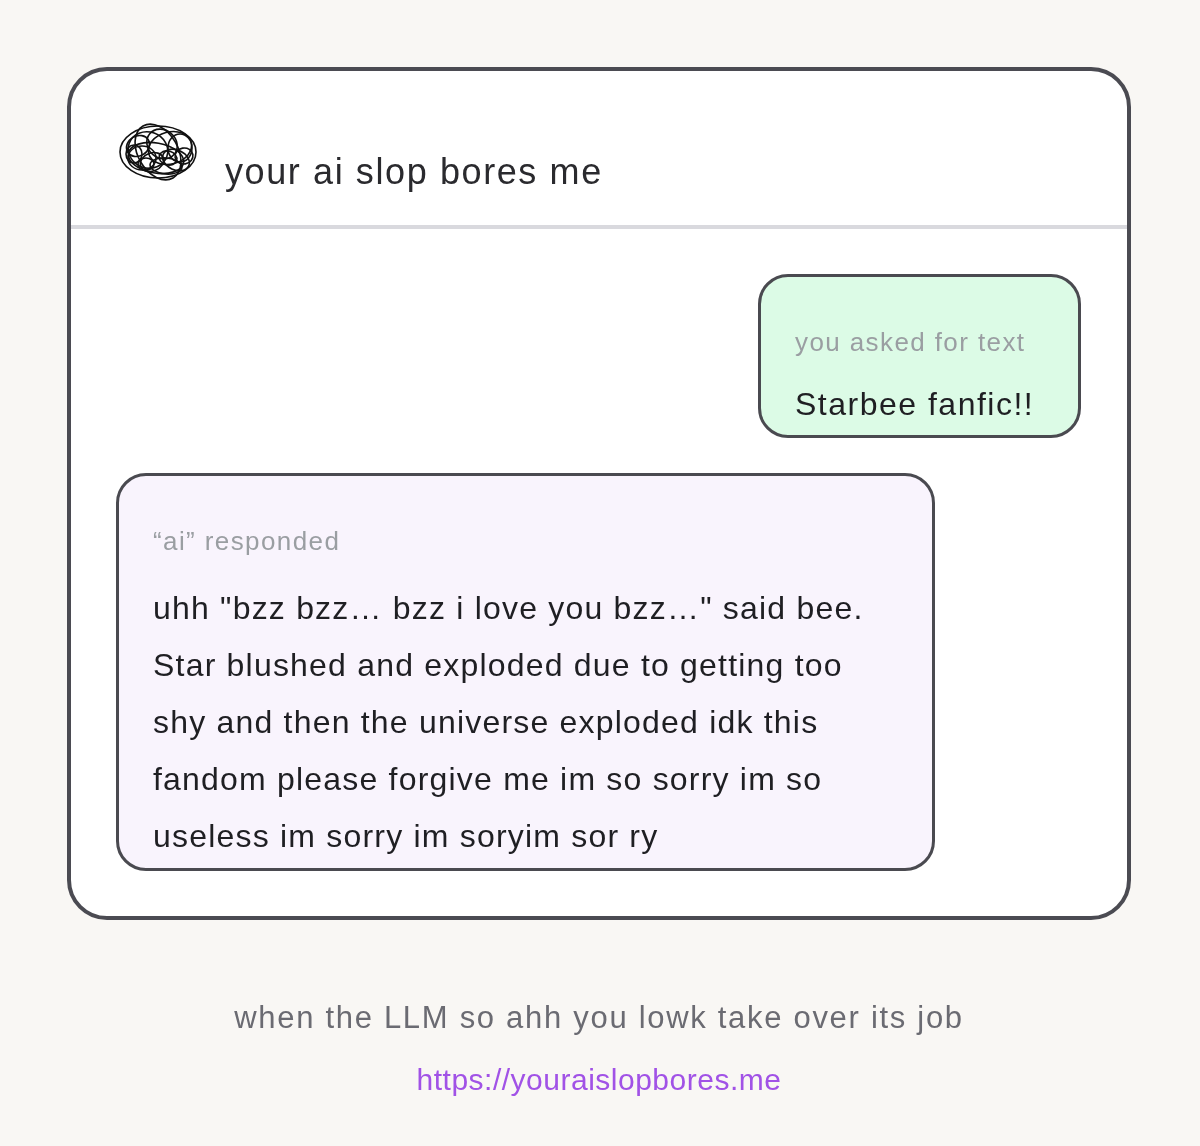  What do you see at coordinates (915, 404) in the screenshot?
I see `message-text: Starbee fanfic!!` at bounding box center [915, 404].